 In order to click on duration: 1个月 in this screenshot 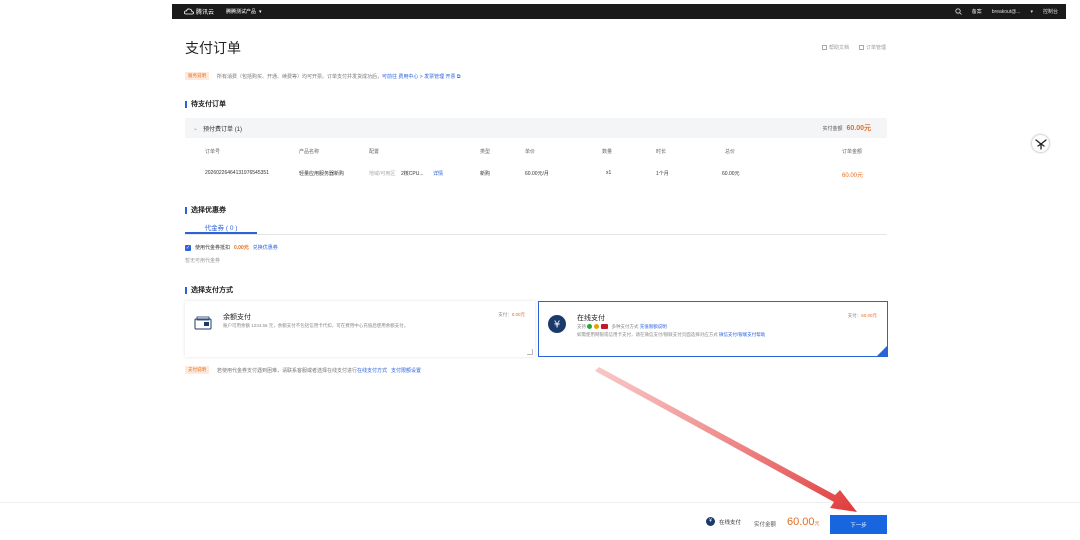, I will do `click(662, 174)`.